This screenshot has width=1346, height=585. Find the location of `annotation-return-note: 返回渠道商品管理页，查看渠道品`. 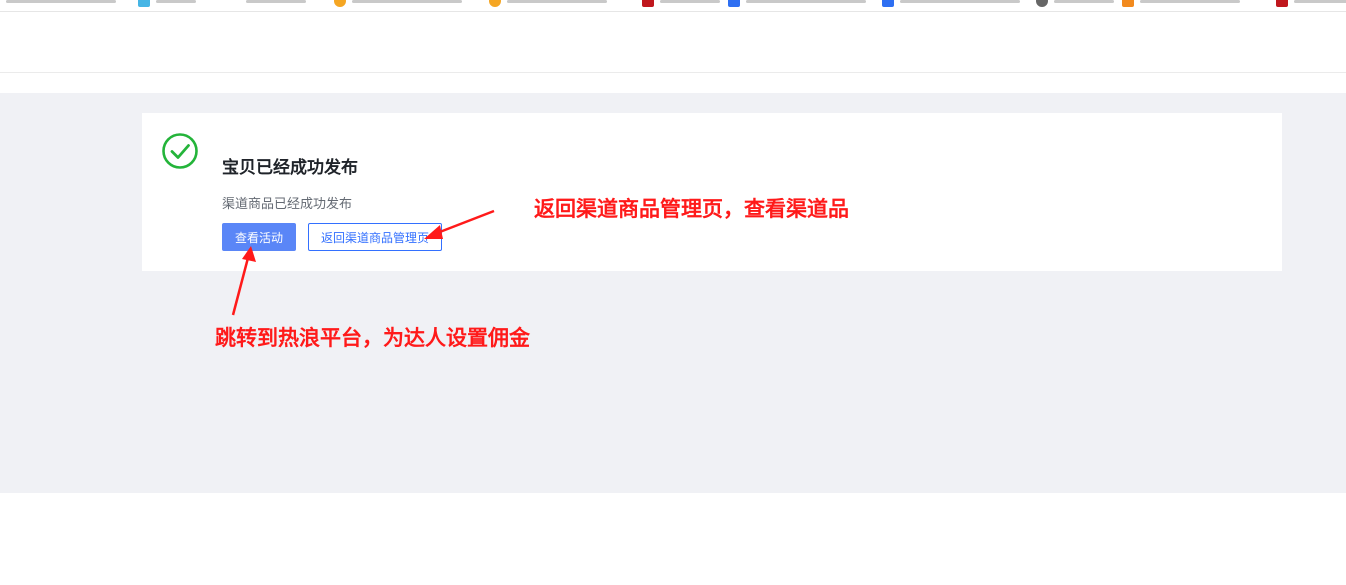

annotation-return-note: 返回渠道商品管理页，查看渠道品 is located at coordinates (691, 209).